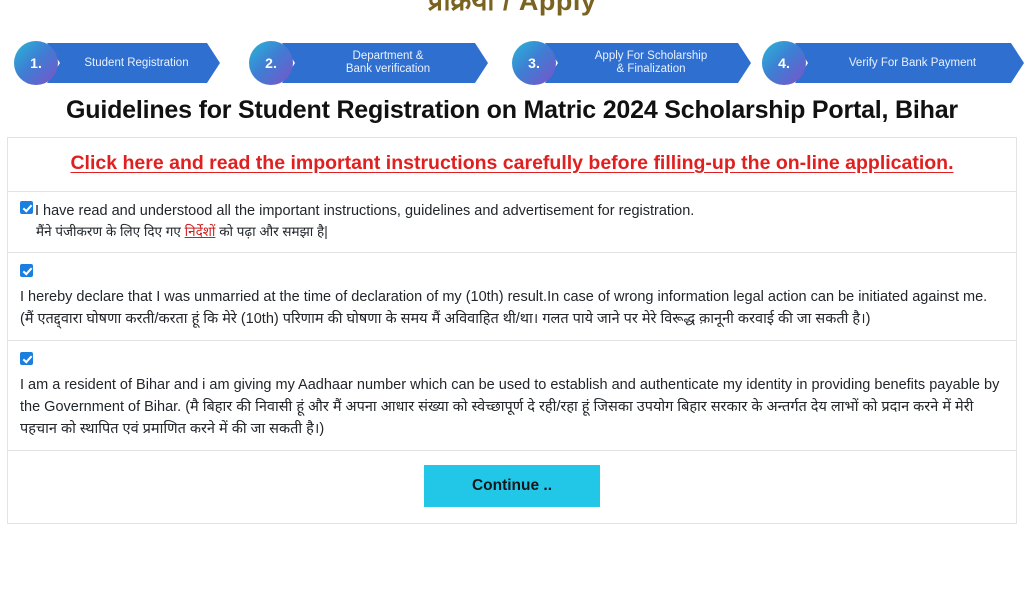 Image resolution: width=1024 pixels, height=613 pixels. What do you see at coordinates (26, 270) in the screenshot?
I see `declaration-2-checkbox` at bounding box center [26, 270].